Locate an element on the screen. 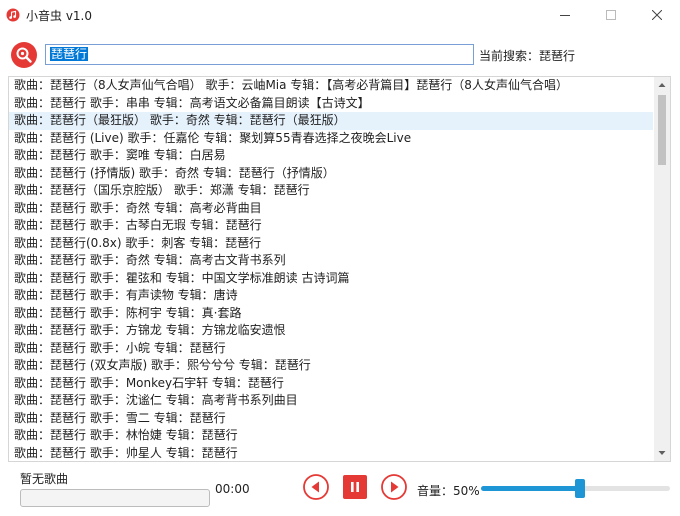 Image resolution: width=680 pixels, height=516 pixels. result-row: 歌曲：琵琶行 歌手：瞿弦和 专辑：中国文学标准朗读 古诗词篇 is located at coordinates (331, 279).